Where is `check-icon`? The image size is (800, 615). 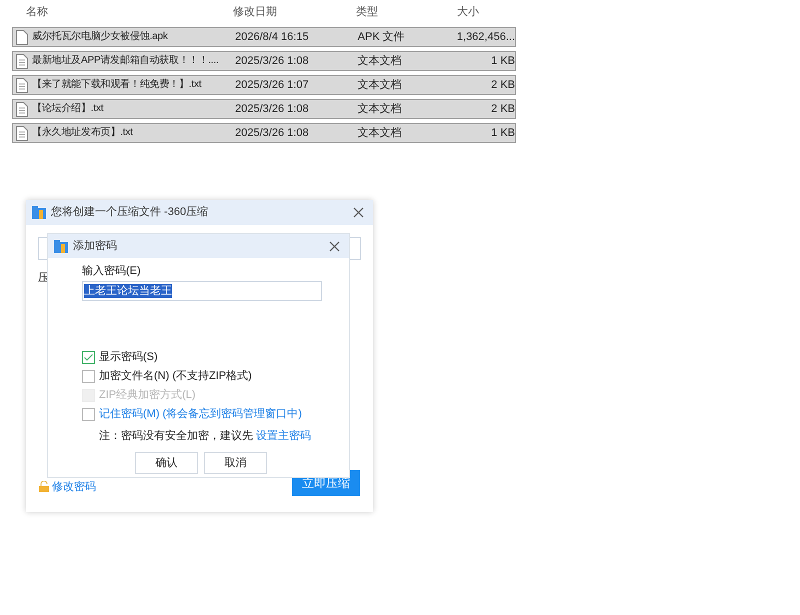 check-icon is located at coordinates (88, 357).